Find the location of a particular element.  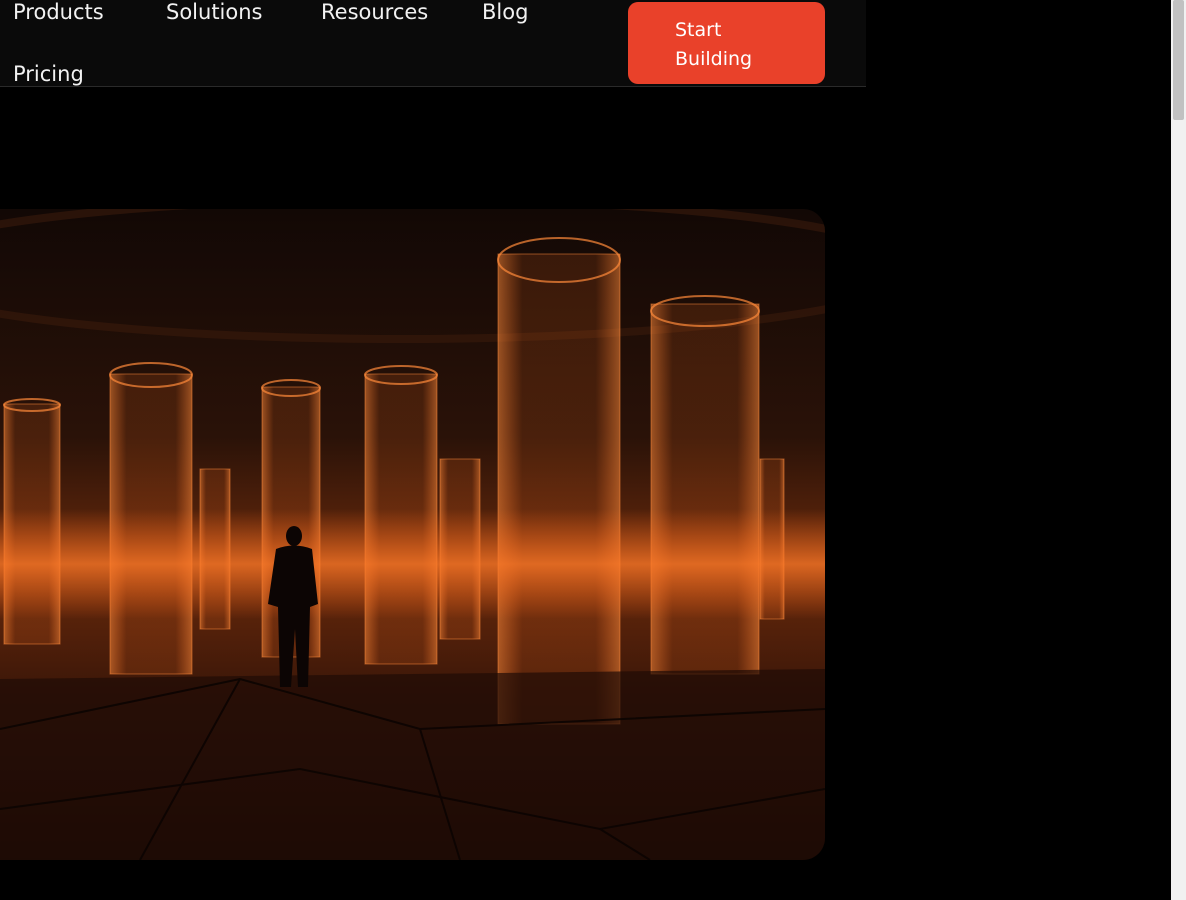

vertical-scrollbar is located at coordinates (1178, 450).